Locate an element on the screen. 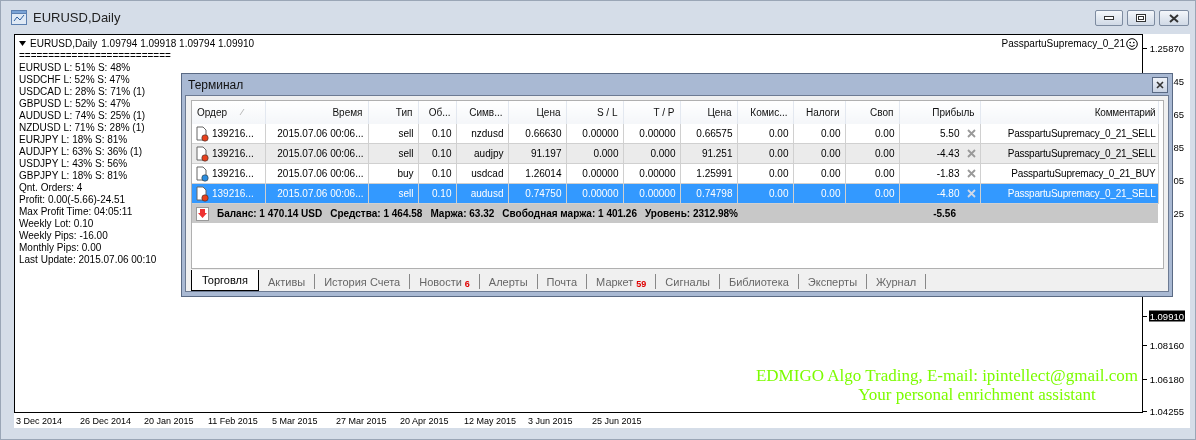 Image resolution: width=1196 pixels, height=440 pixels. total-profit: -5.56 is located at coordinates (944, 213).